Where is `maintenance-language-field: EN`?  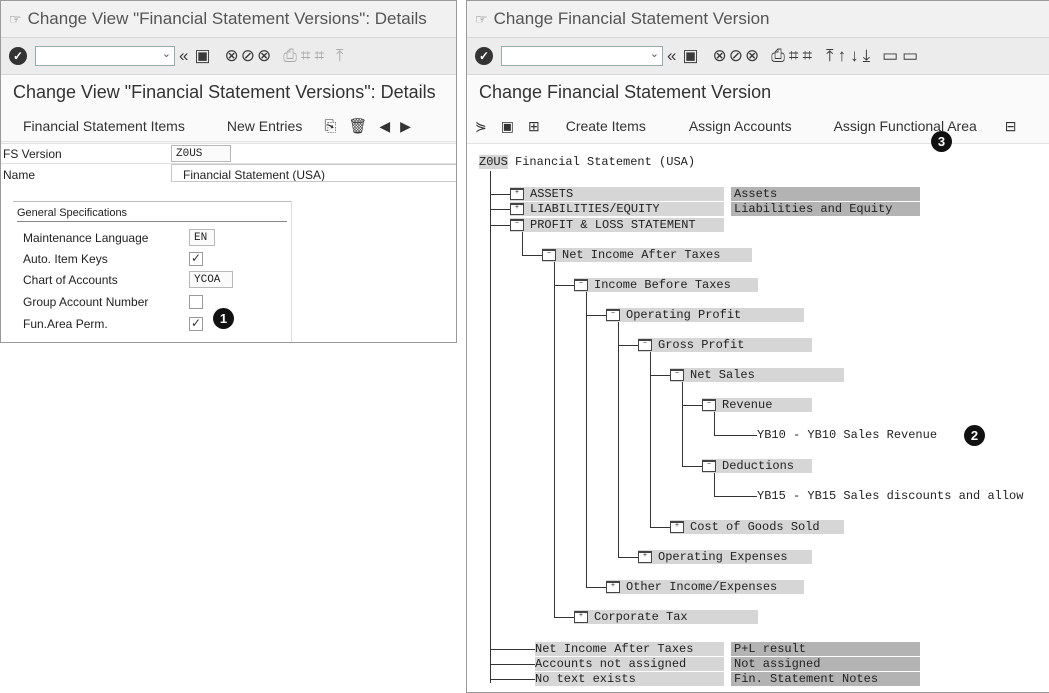 maintenance-language-field: EN is located at coordinates (202, 237).